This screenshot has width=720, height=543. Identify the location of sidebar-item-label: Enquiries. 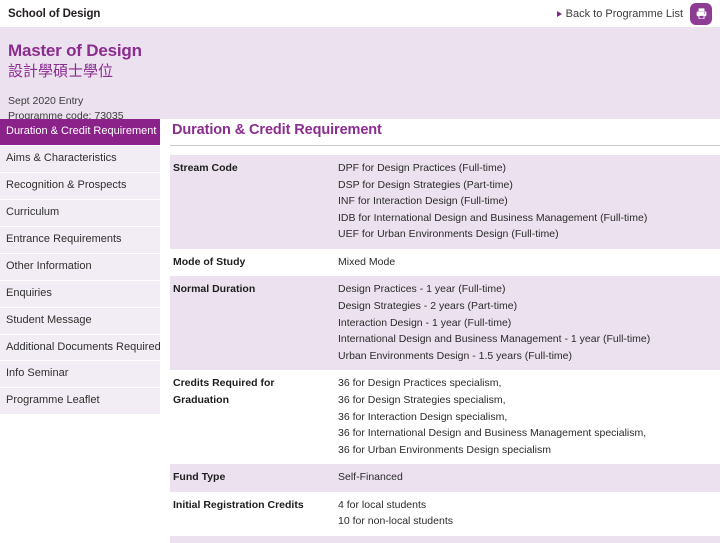
(29, 292).